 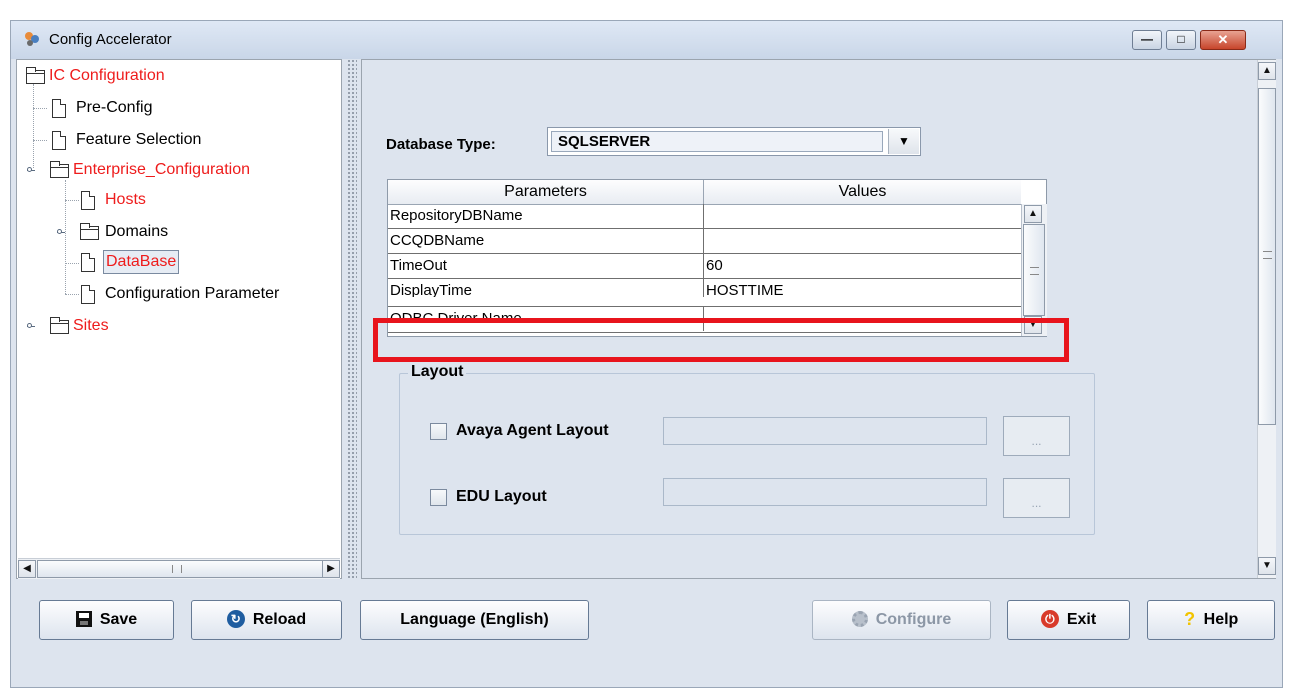 I want to click on layout-group-title: Layout, so click(x=437, y=372).